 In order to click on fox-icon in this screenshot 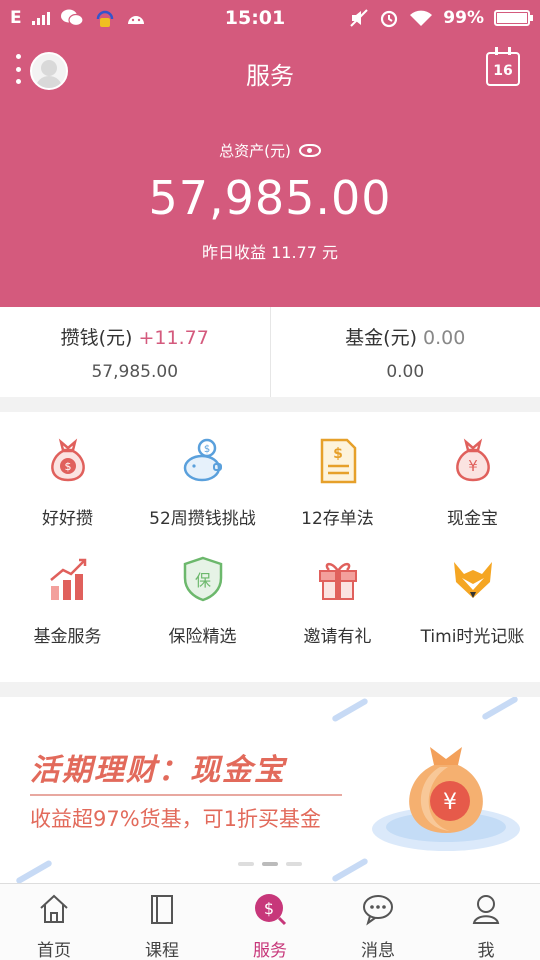, I will do `click(472, 580)`.